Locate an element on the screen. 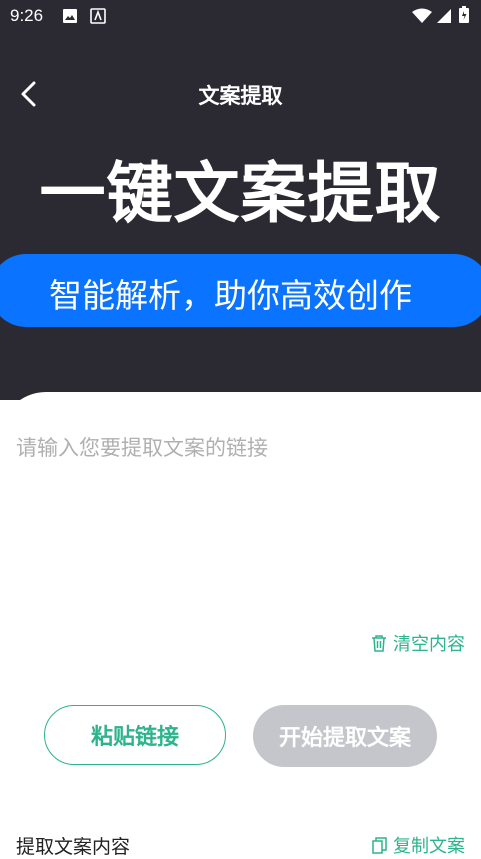 This screenshot has height=859, width=481. slogan-banner: 智能解析，助你高效创作 is located at coordinates (240, 290).